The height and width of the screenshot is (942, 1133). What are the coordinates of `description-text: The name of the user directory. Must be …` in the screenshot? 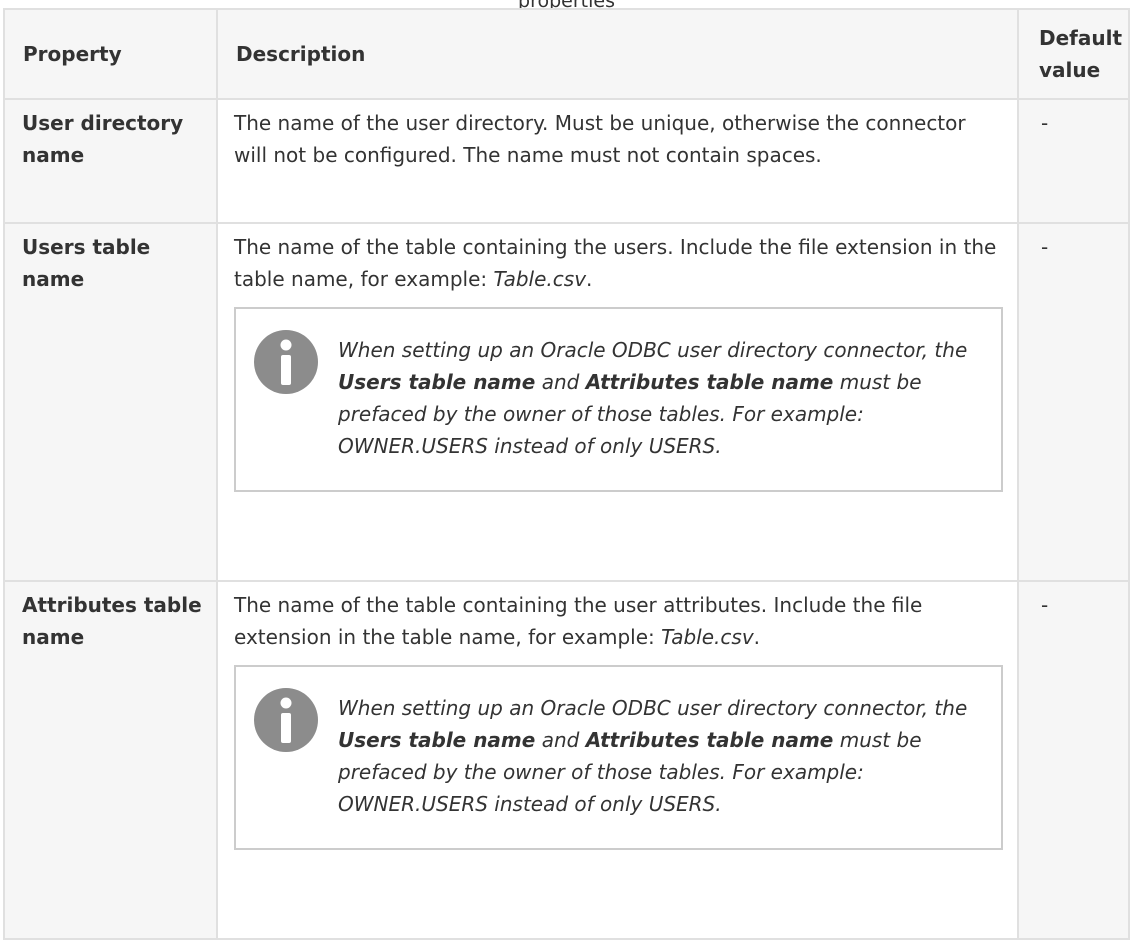 It's located at (600, 139).